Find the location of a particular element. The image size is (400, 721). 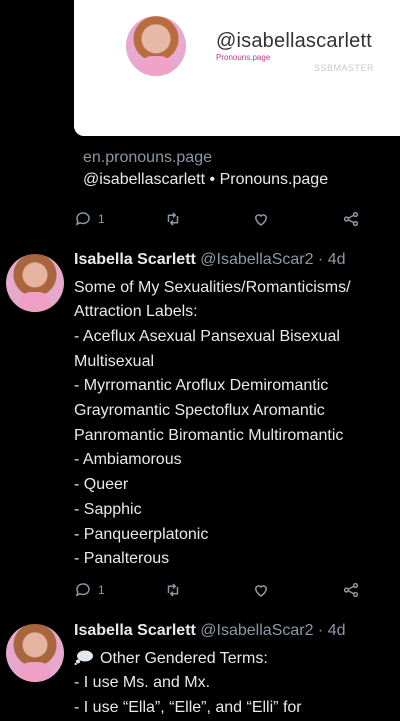

card-handle: @isabellascarlett is located at coordinates (294, 41).